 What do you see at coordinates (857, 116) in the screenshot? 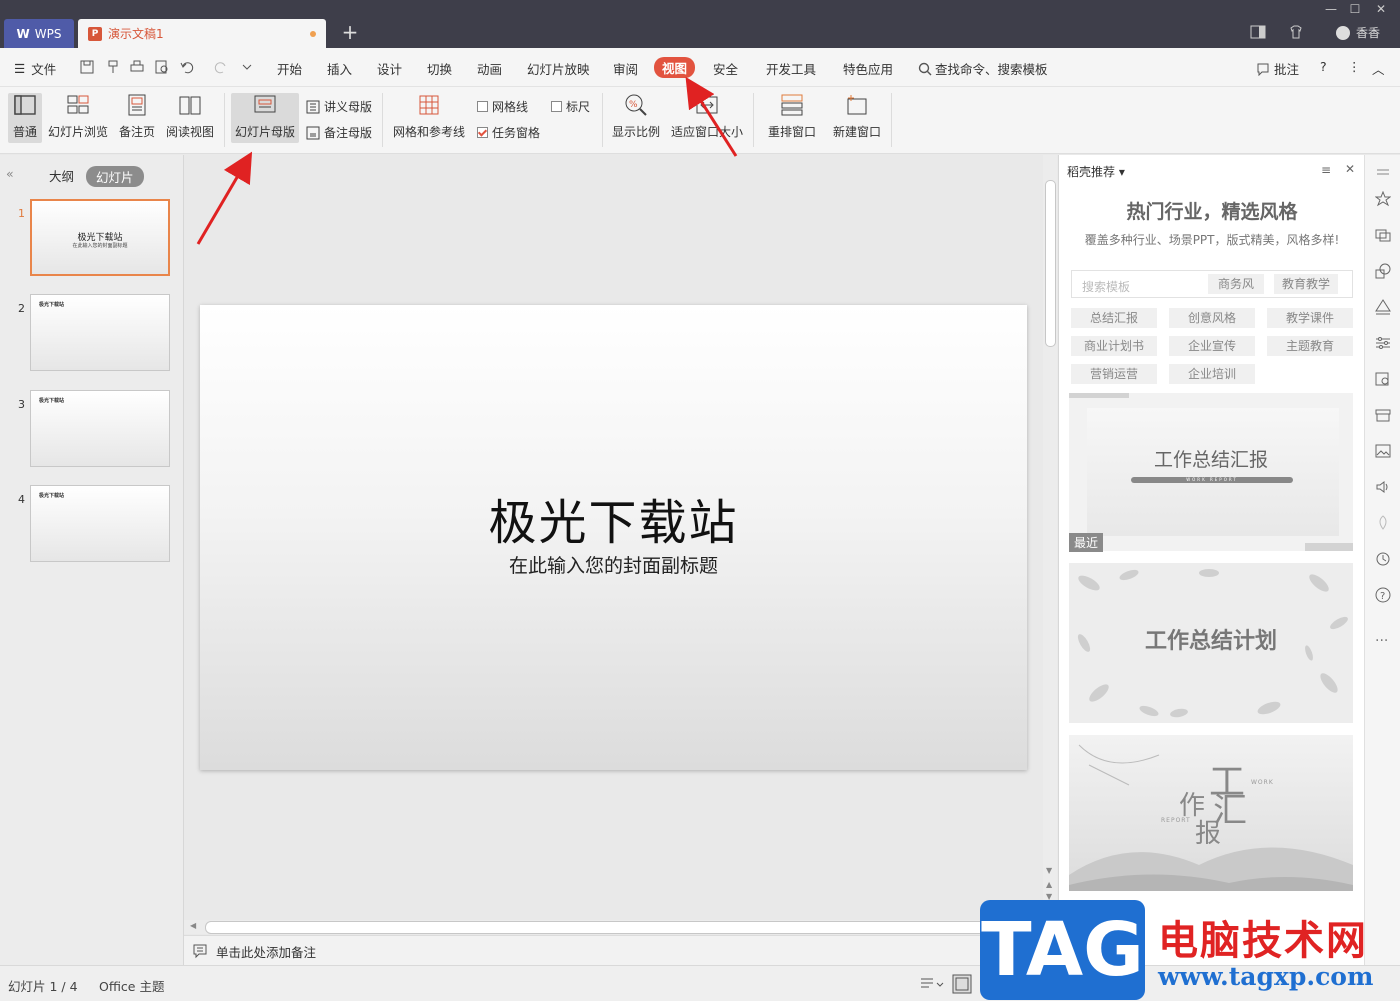
I see `new-window-button: 新建窗口` at bounding box center [857, 116].